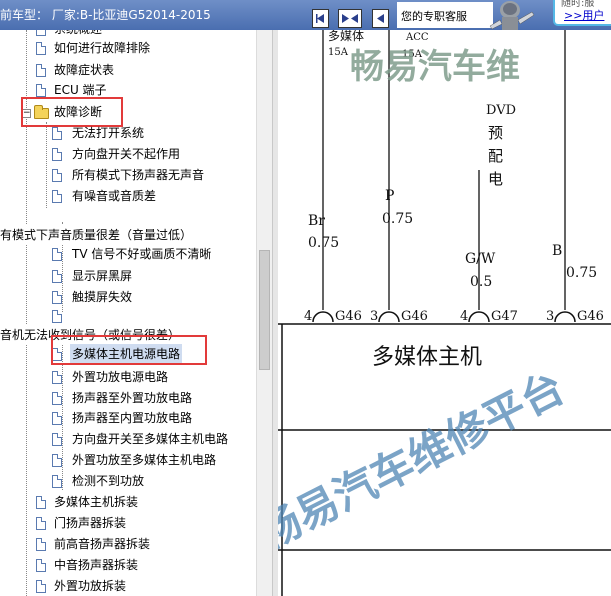 The image size is (611, 596). I want to click on wire-size-label: 0.5, so click(481, 282).